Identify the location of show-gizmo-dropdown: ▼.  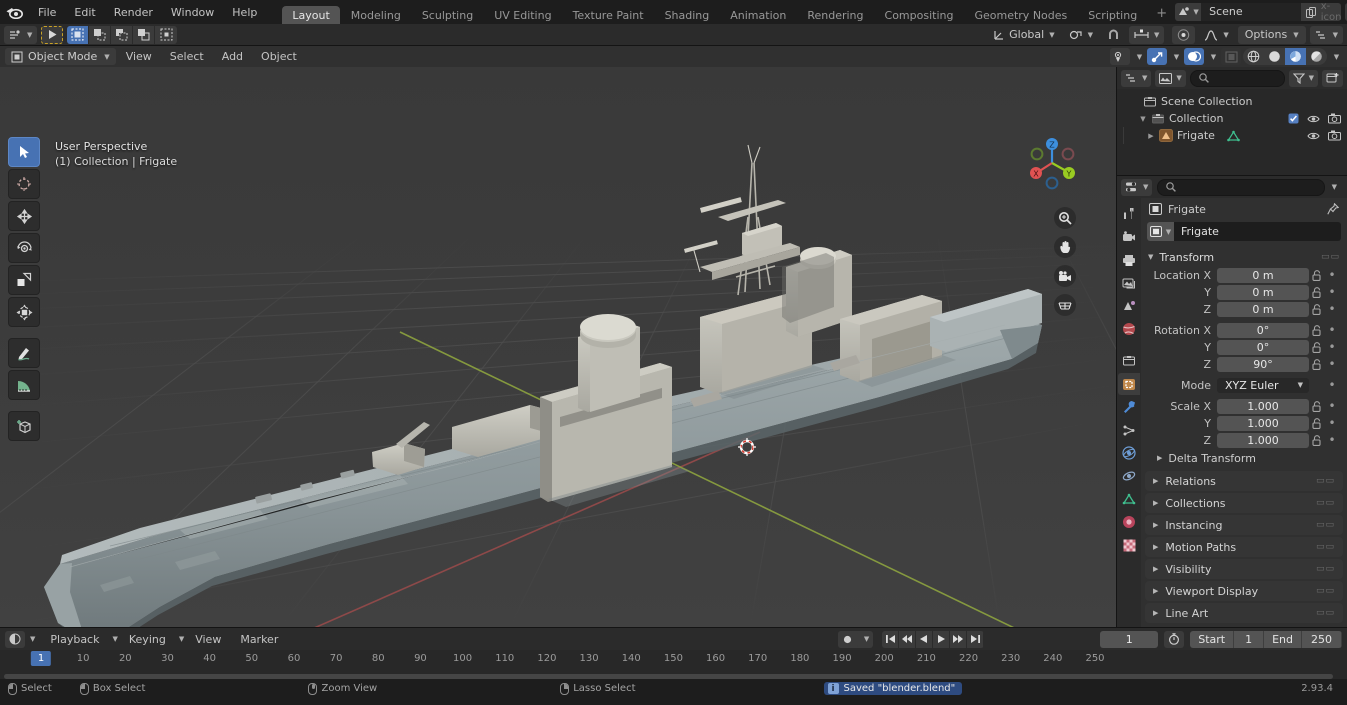
(1138, 56).